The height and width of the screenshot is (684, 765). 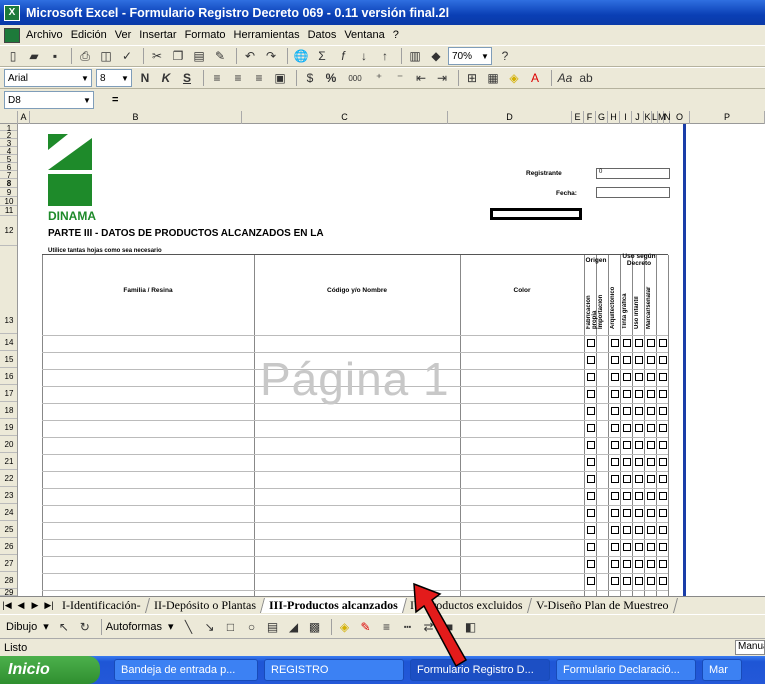 I want to click on row-header: 22, so click(x=8, y=478).